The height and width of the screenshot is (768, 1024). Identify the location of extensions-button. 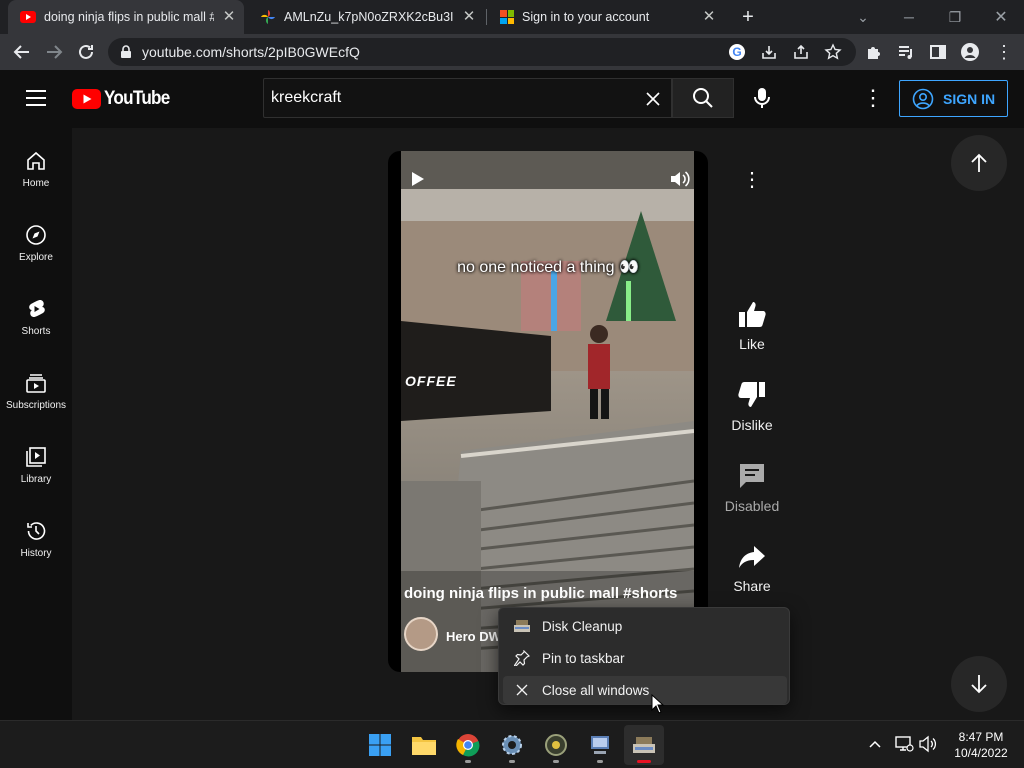
(874, 52).